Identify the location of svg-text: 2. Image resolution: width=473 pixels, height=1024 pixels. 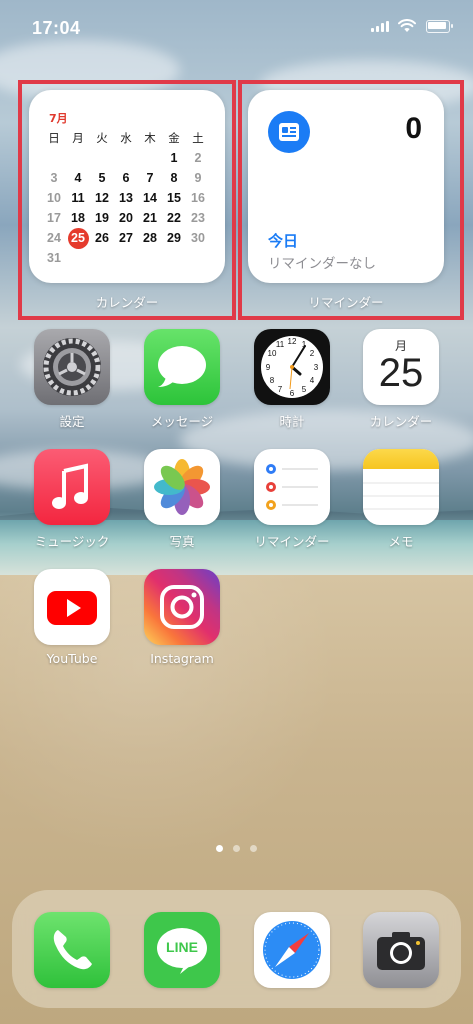
(312, 353).